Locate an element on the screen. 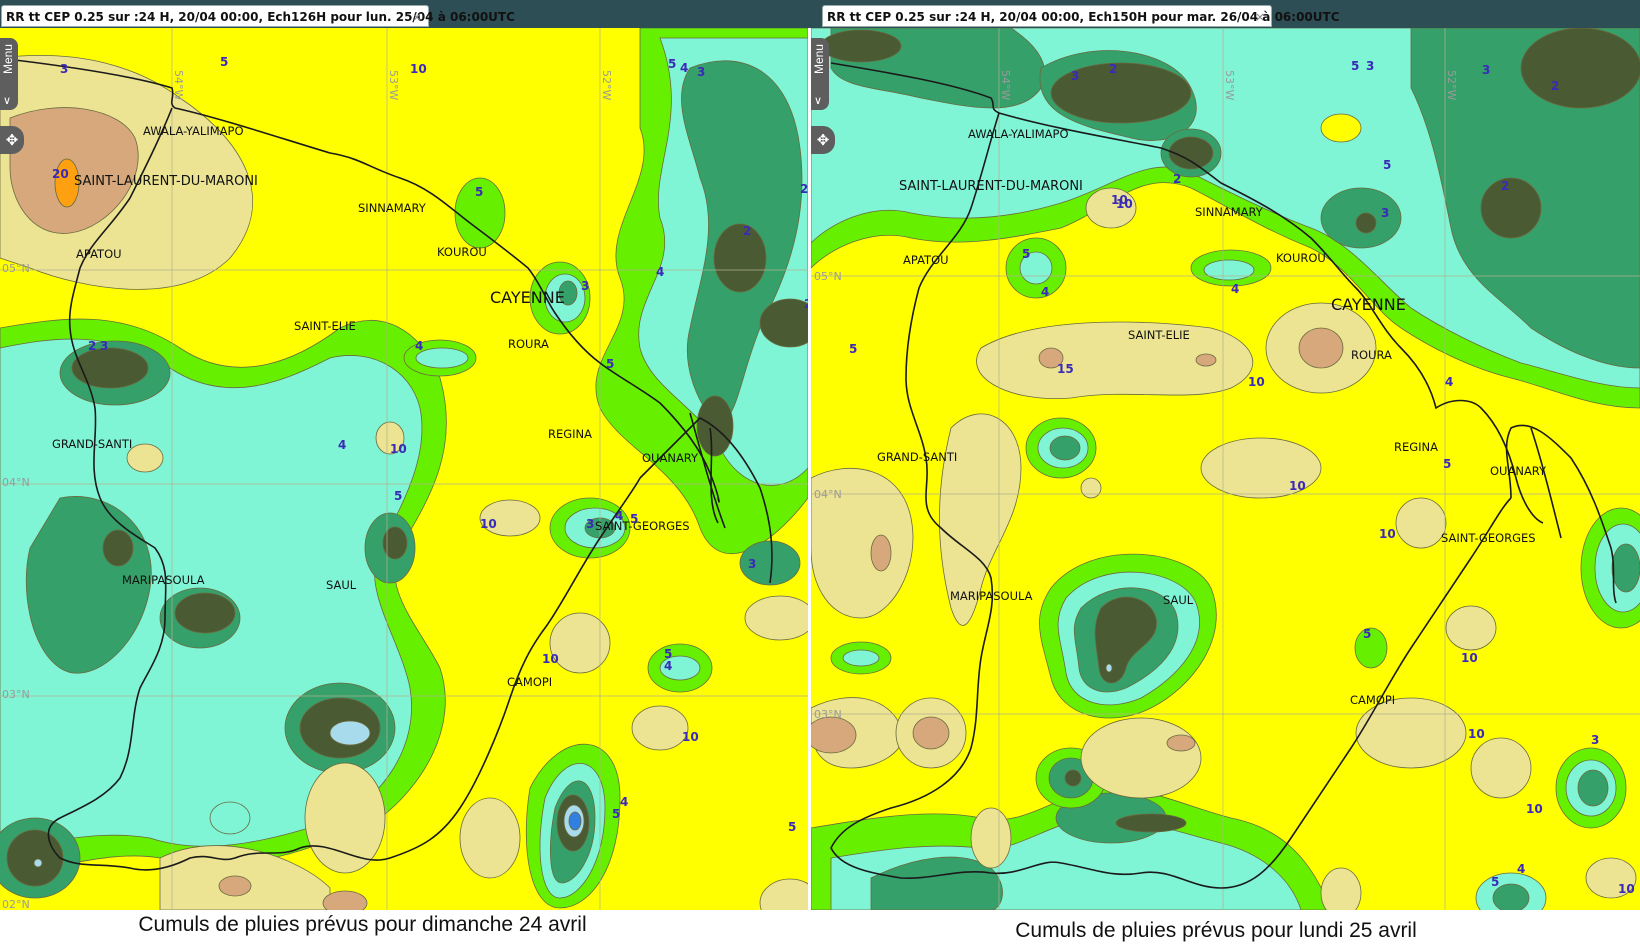 Image resolution: width=1640 pixels, height=950 pixels. town-label: SAINT-ELIE is located at coordinates (1159, 335).